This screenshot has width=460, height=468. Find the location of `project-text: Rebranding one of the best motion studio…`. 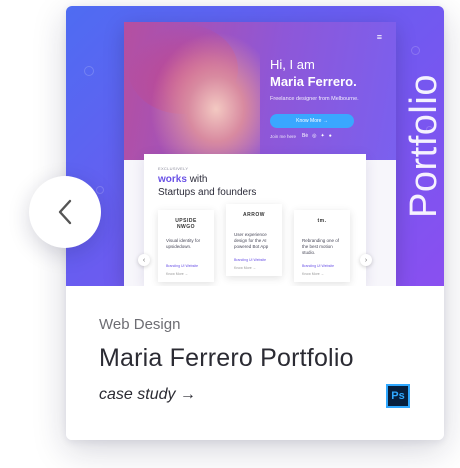

project-text: Rebranding one of the best motion studio… is located at coordinates (321, 246).